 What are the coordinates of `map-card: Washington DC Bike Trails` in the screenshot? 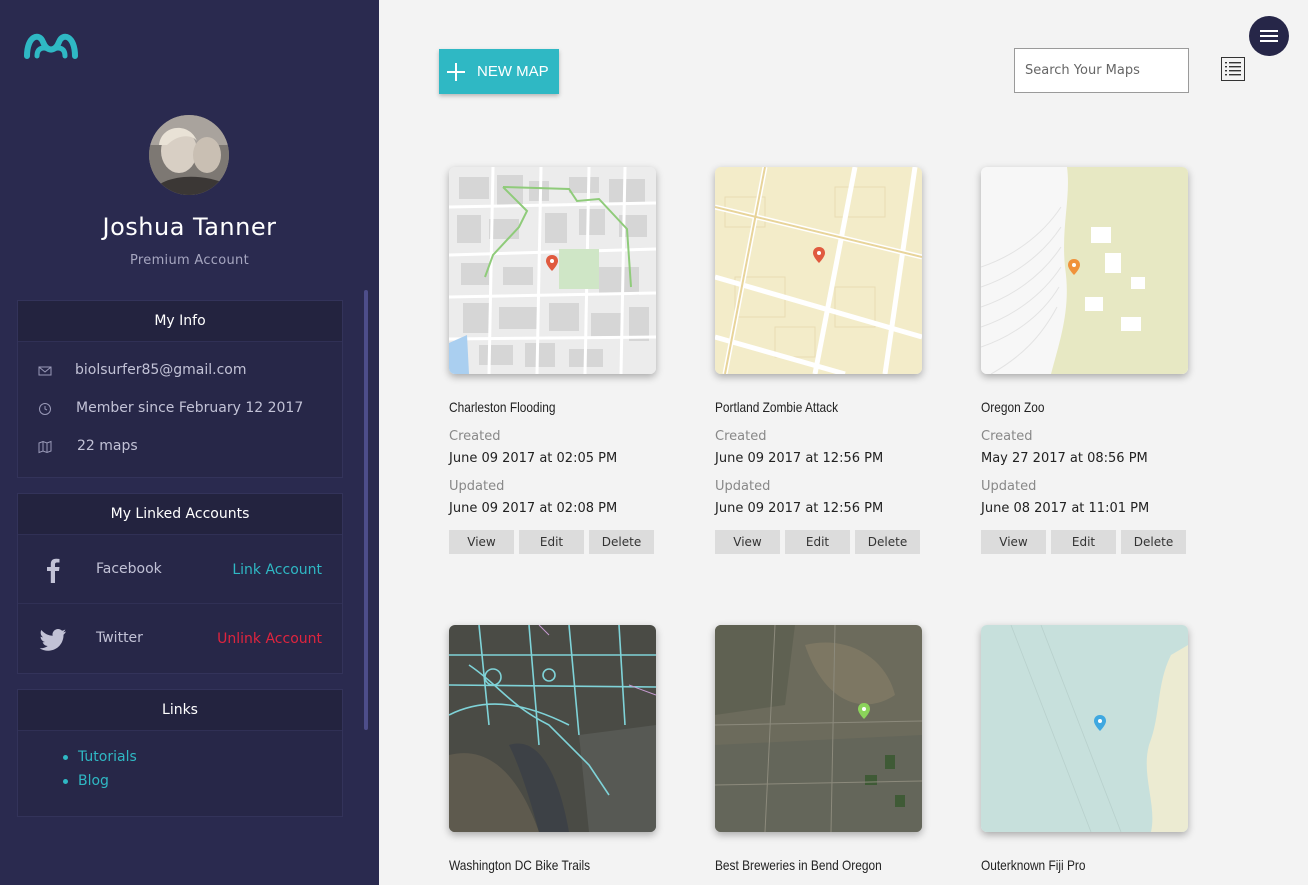 It's located at (553, 749).